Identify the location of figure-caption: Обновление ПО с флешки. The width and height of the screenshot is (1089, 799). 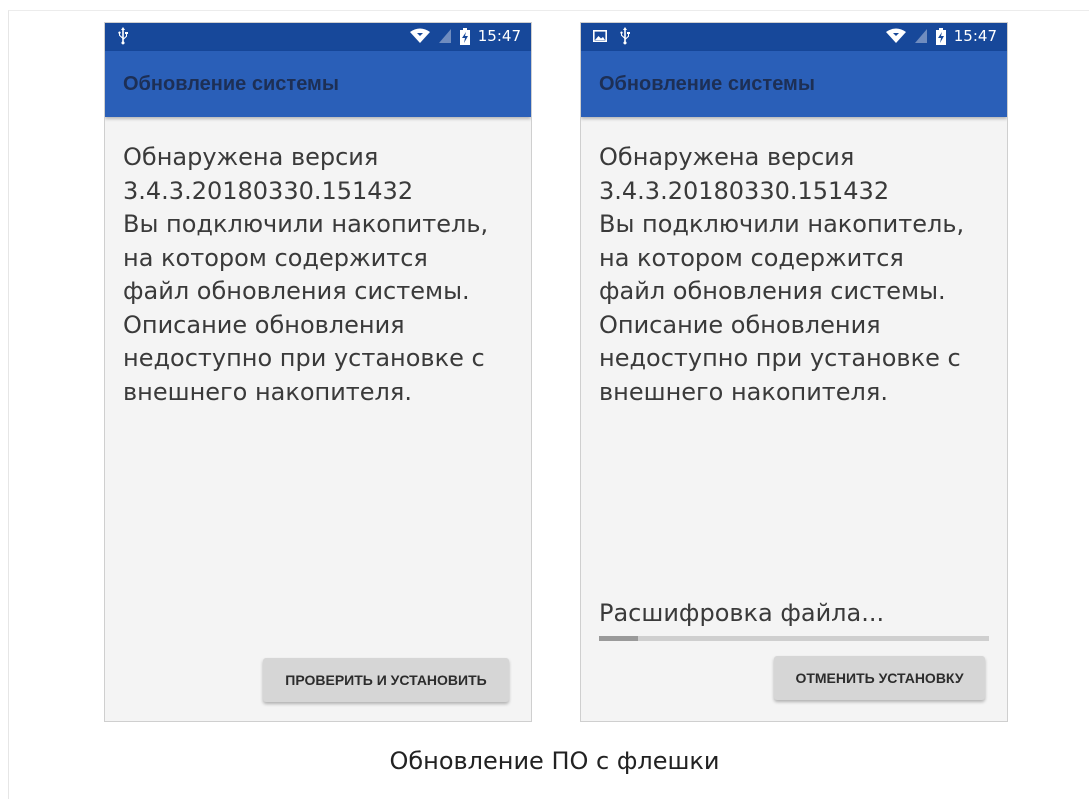
(554, 761).